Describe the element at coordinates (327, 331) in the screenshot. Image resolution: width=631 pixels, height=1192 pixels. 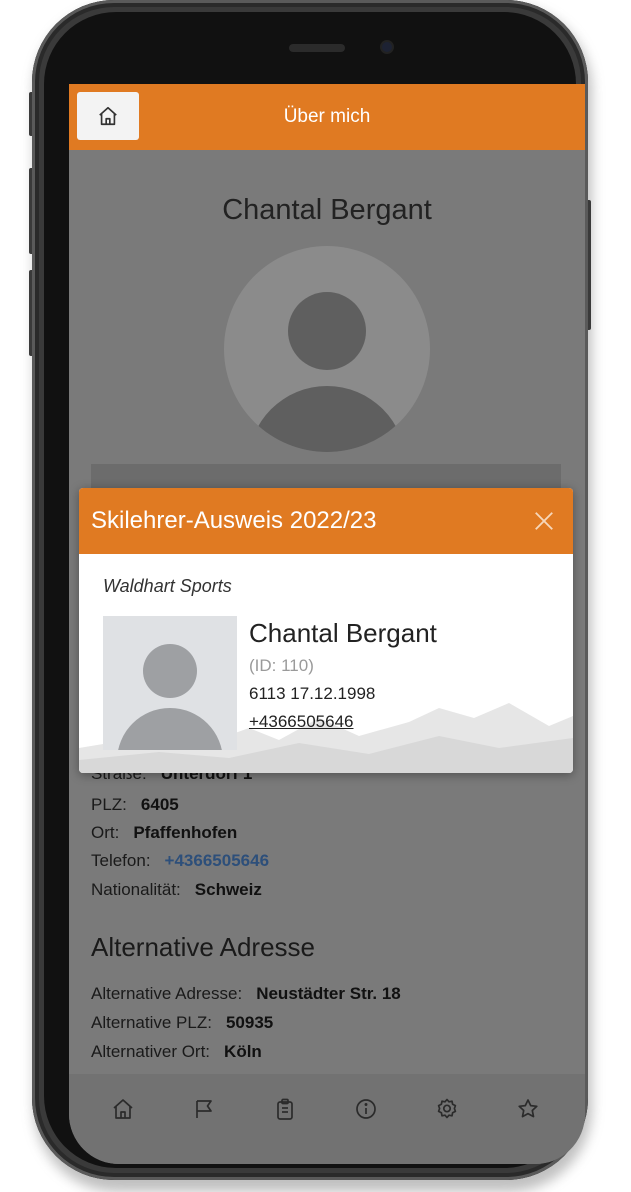
I see `avatar-head-shape` at that location.